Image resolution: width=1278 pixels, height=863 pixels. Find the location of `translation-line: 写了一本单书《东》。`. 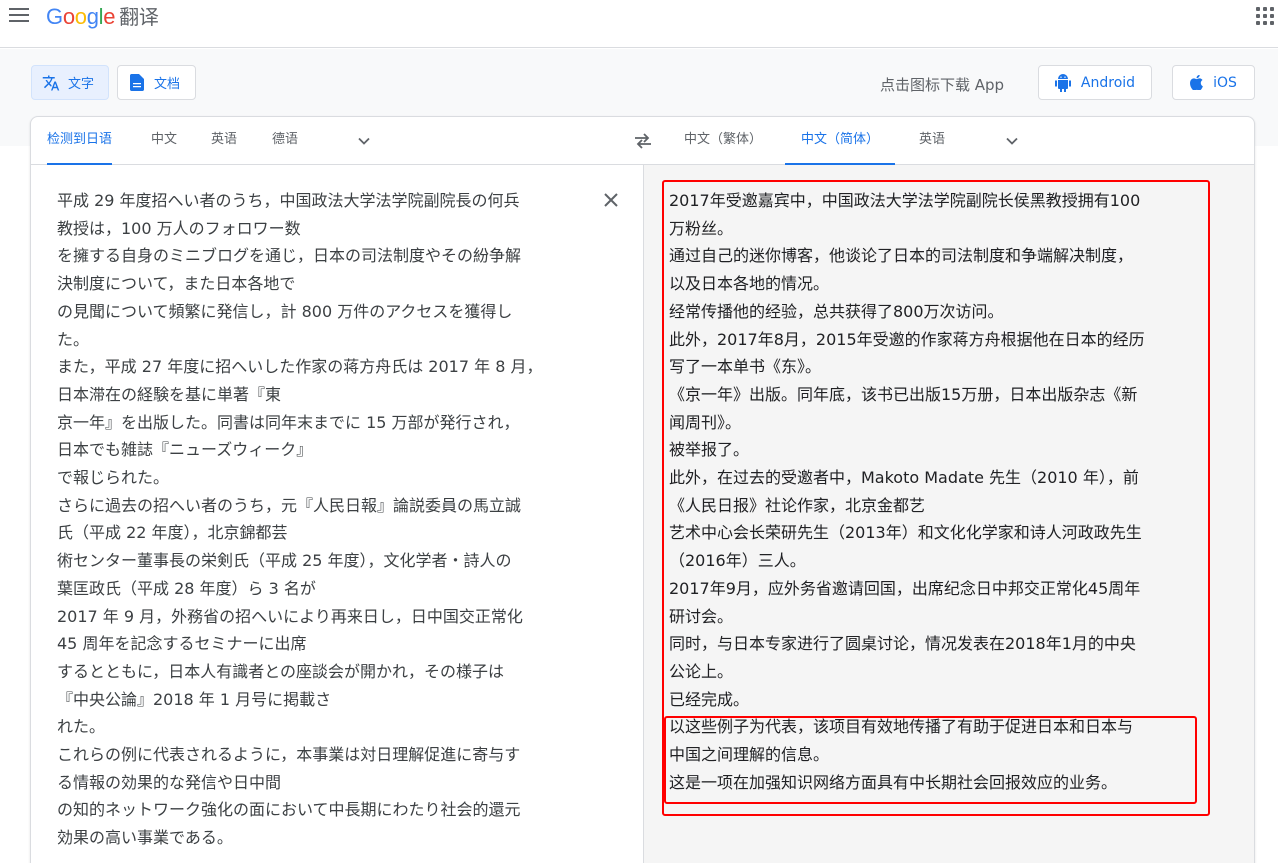

translation-line: 写了一本单书《东》。 is located at coordinates (745, 367).